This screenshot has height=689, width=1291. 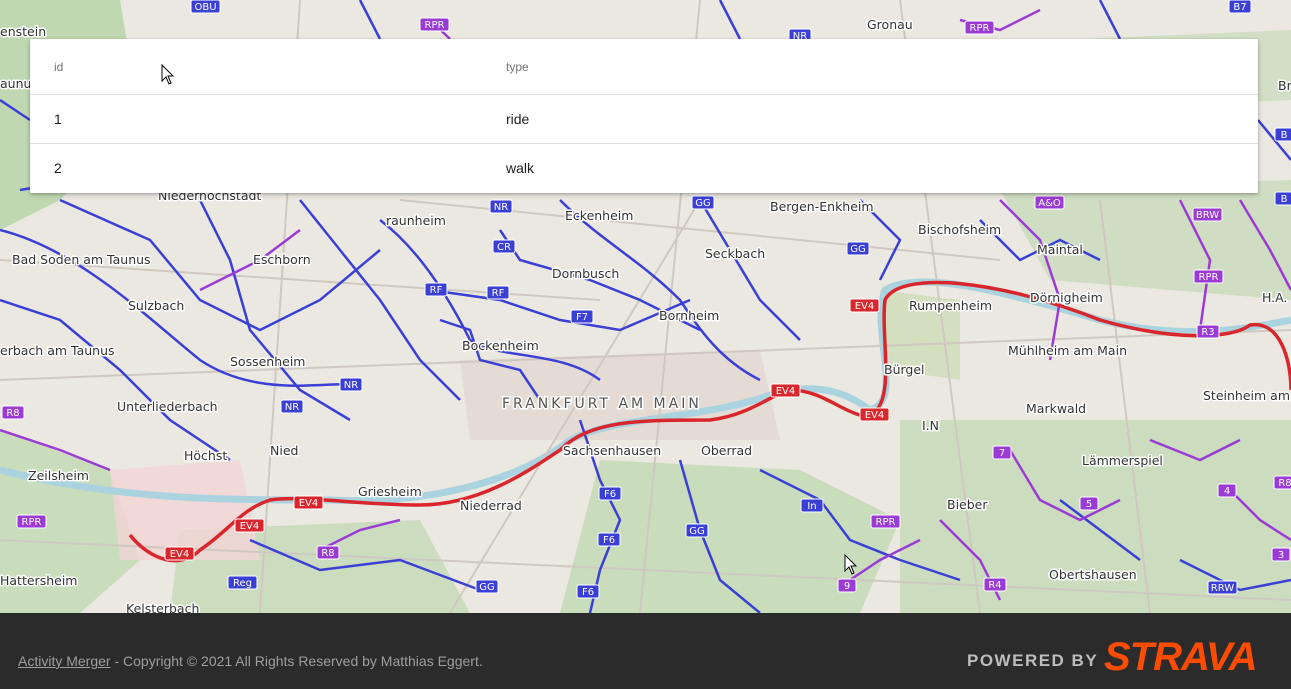 I want to click on place-label: raunheim, so click(x=416, y=220).